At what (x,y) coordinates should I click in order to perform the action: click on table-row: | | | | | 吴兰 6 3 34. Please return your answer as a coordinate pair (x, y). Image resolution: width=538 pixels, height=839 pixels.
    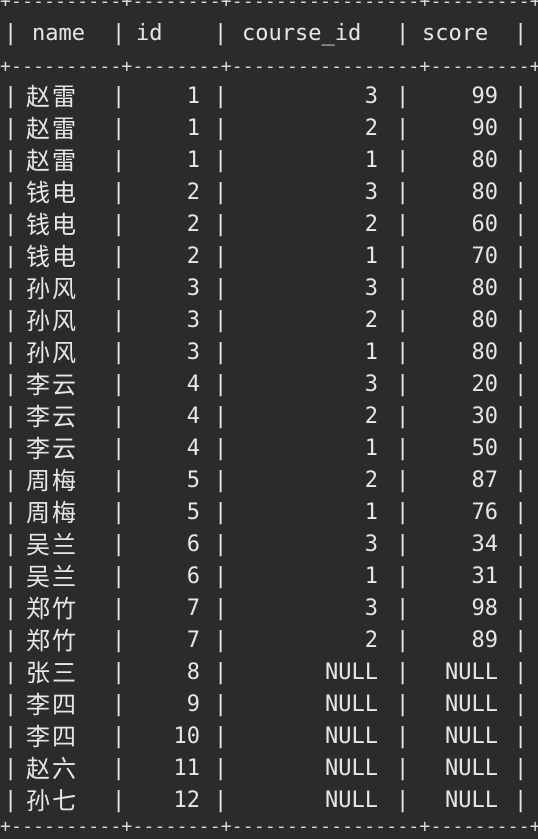
    Looking at the image, I should click on (269, 545).